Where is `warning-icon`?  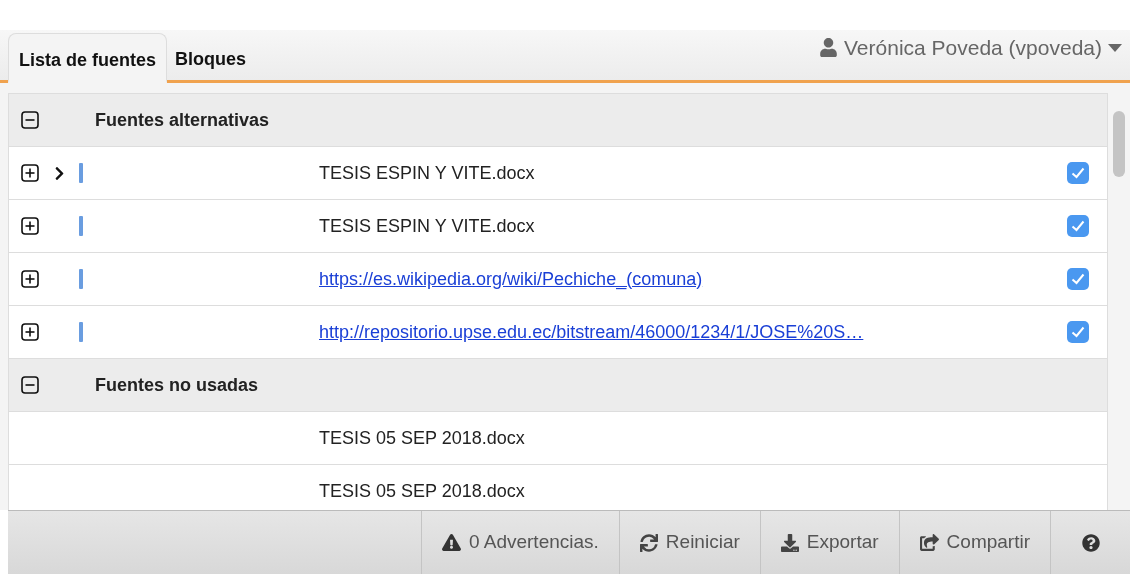
warning-icon is located at coordinates (451, 542).